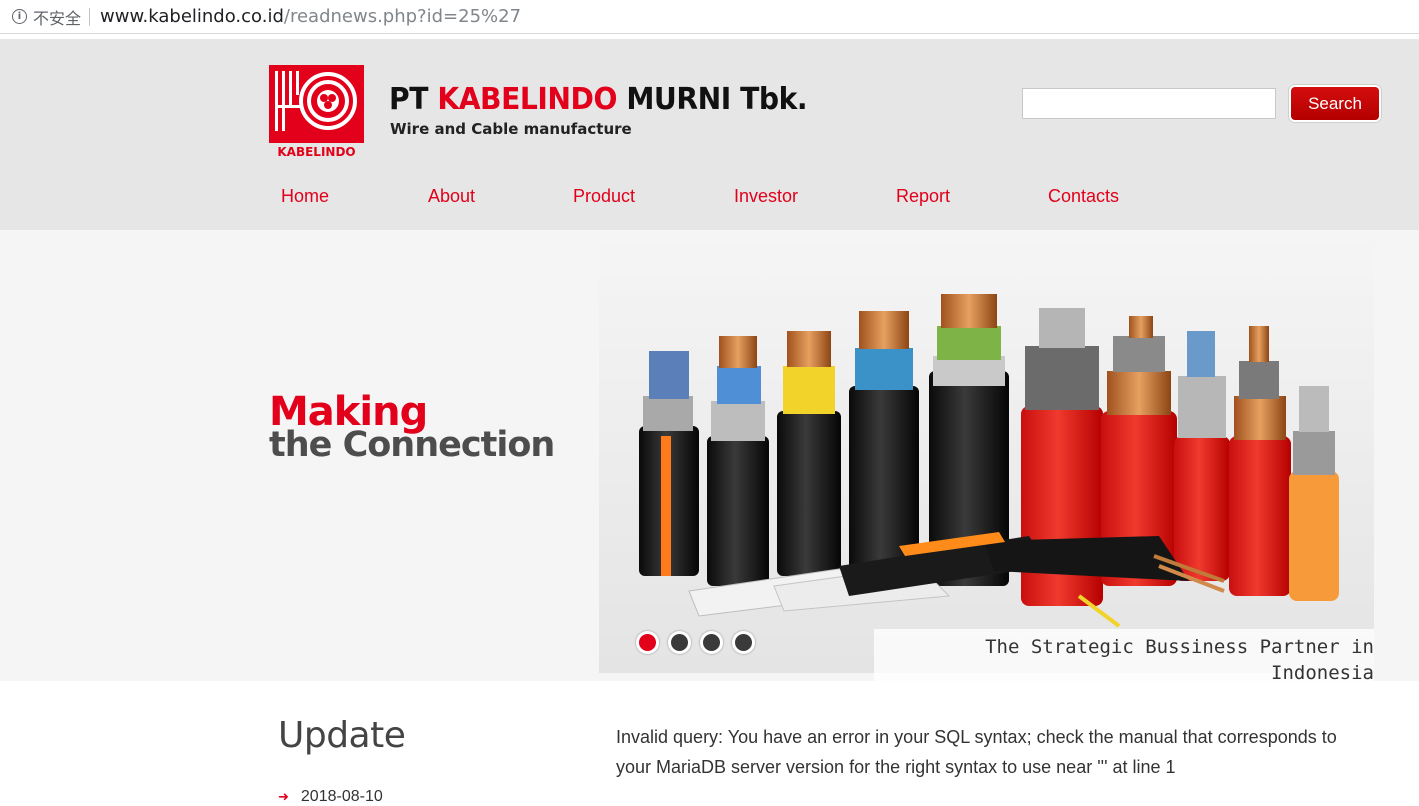 The height and width of the screenshot is (806, 1419). I want to click on brand-name: PT KABELINDO MURNI Tbk., so click(598, 99).